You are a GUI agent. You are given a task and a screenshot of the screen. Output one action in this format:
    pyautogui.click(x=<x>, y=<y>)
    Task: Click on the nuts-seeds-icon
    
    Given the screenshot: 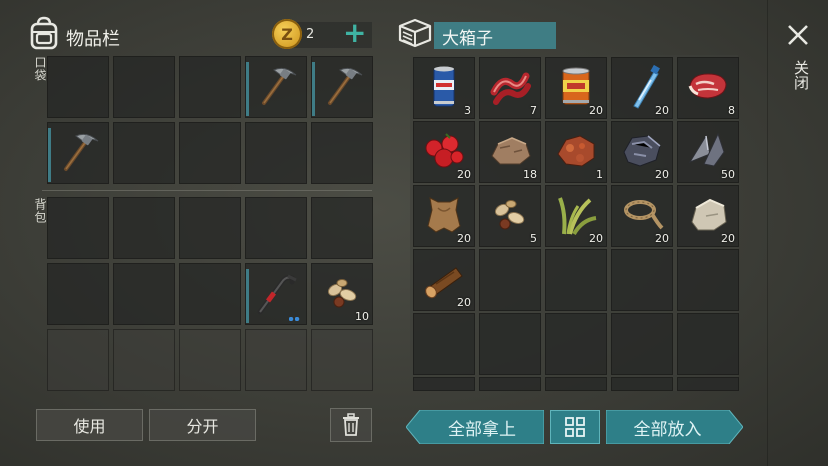 What is the action you would take?
    pyautogui.click(x=342, y=293)
    